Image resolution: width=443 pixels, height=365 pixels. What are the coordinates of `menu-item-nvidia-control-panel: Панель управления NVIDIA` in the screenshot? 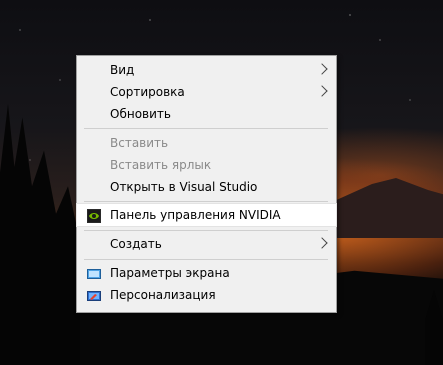 It's located at (206, 215).